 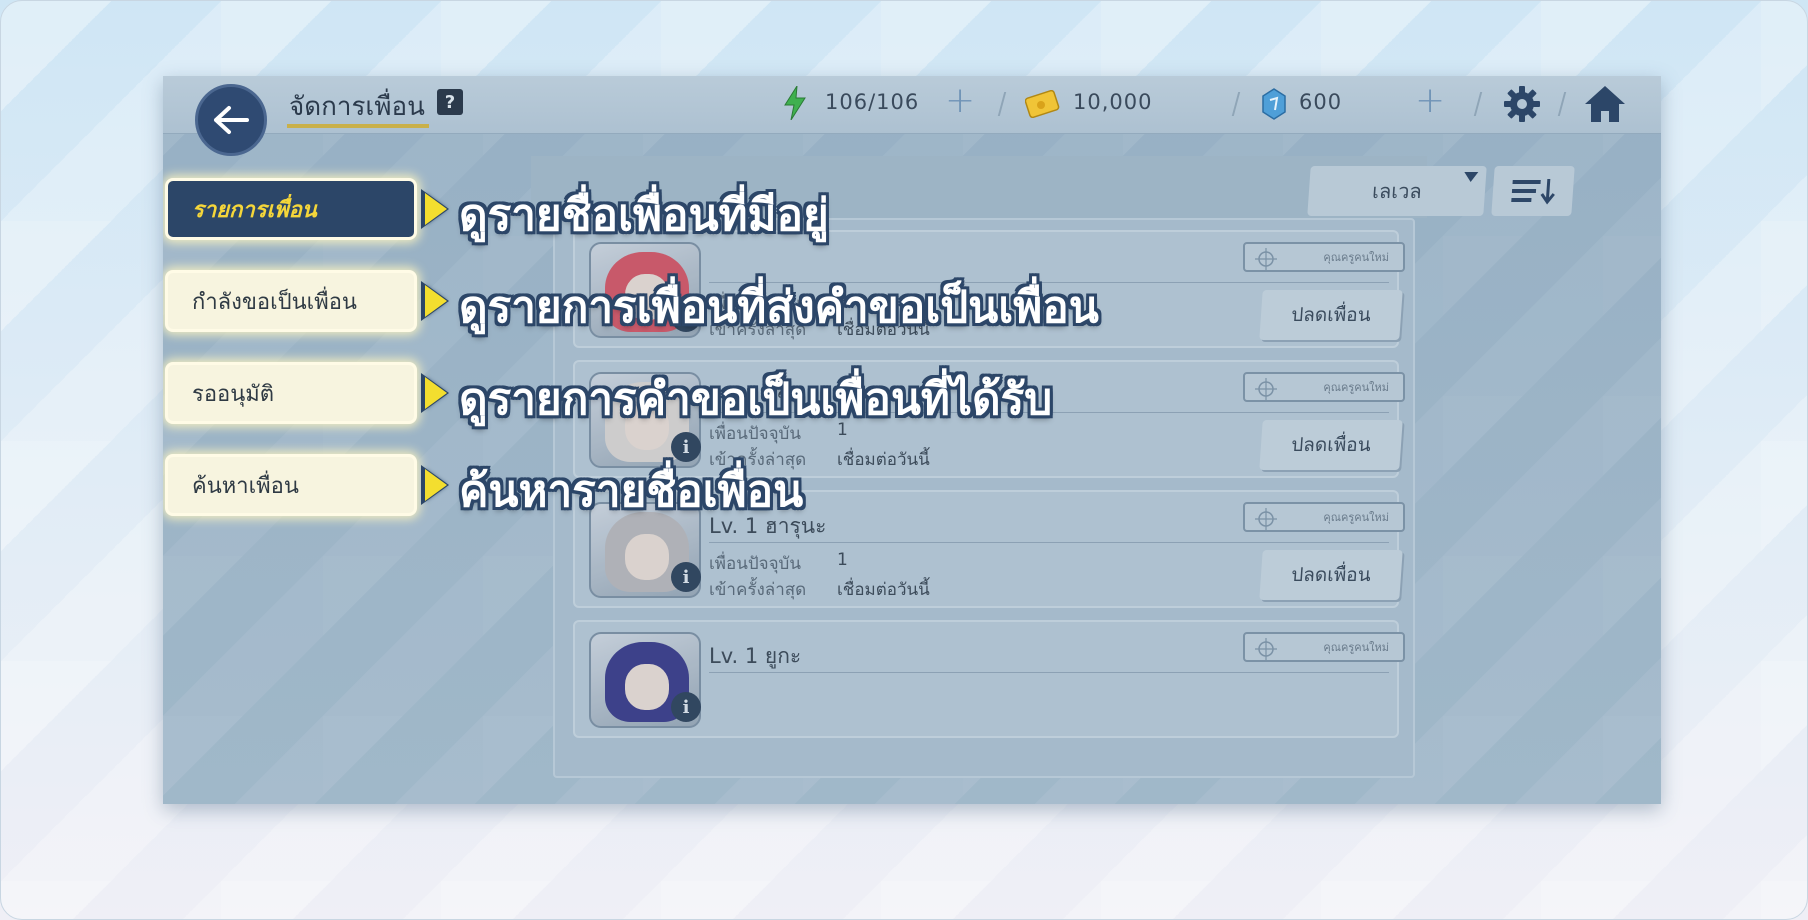 What do you see at coordinates (357, 107) in the screenshot?
I see `page-title: จัดการเพื่อน` at bounding box center [357, 107].